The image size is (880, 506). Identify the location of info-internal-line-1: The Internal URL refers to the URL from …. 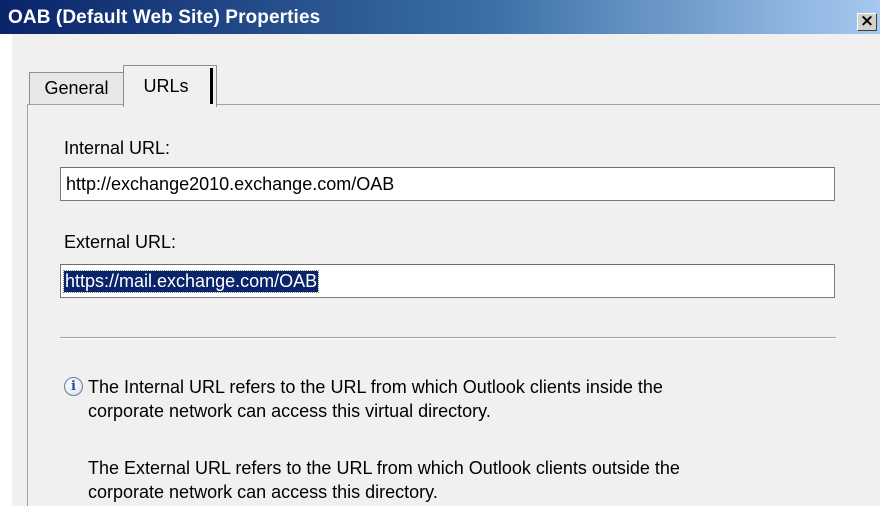
(375, 387).